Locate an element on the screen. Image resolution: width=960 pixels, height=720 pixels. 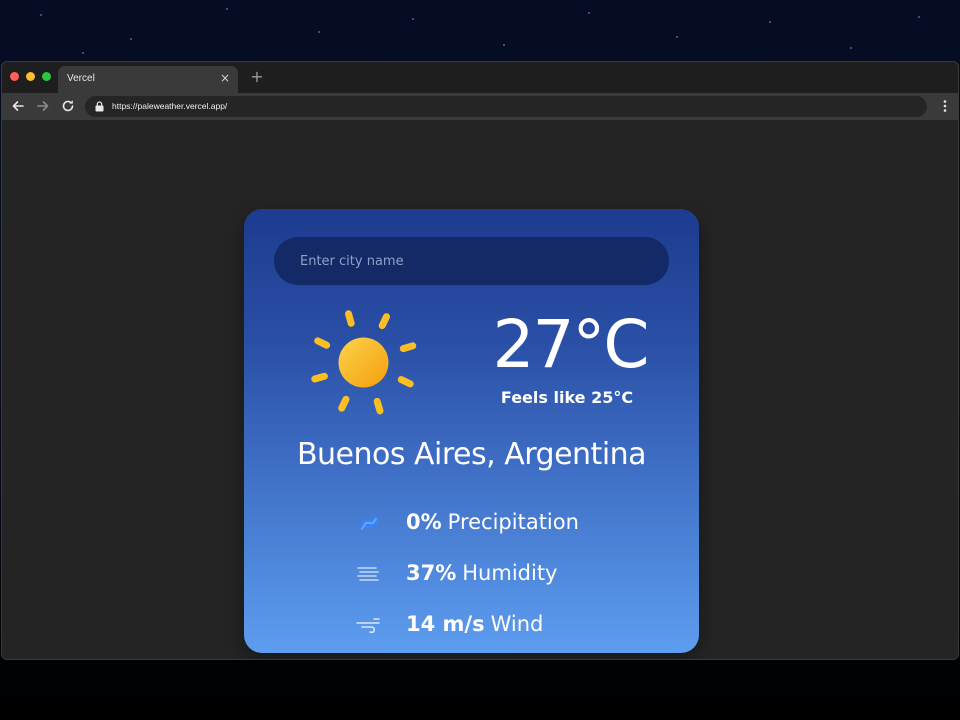
tab-vercel: Vercel × is located at coordinates (148, 79).